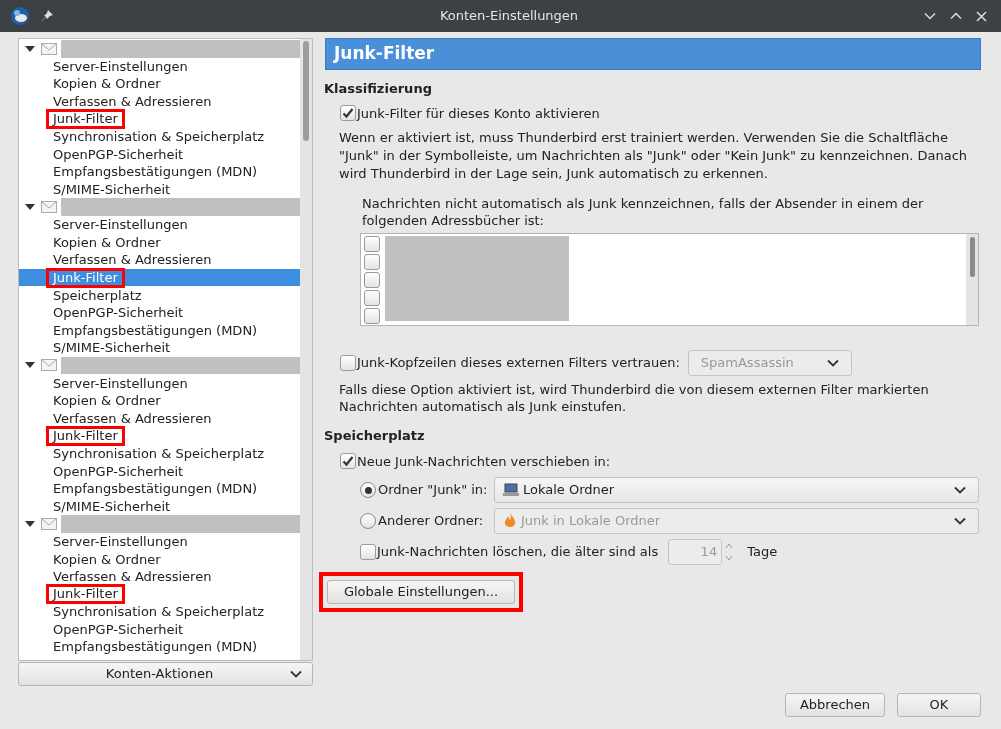  Describe the element at coordinates (634, 398) in the screenshot. I see `description-text: Falls diese Option aktiviert ist, wird Thunderbird die von diesem externen Filter markierten Nachrichten automatisch als Junk einstufen.` at that location.